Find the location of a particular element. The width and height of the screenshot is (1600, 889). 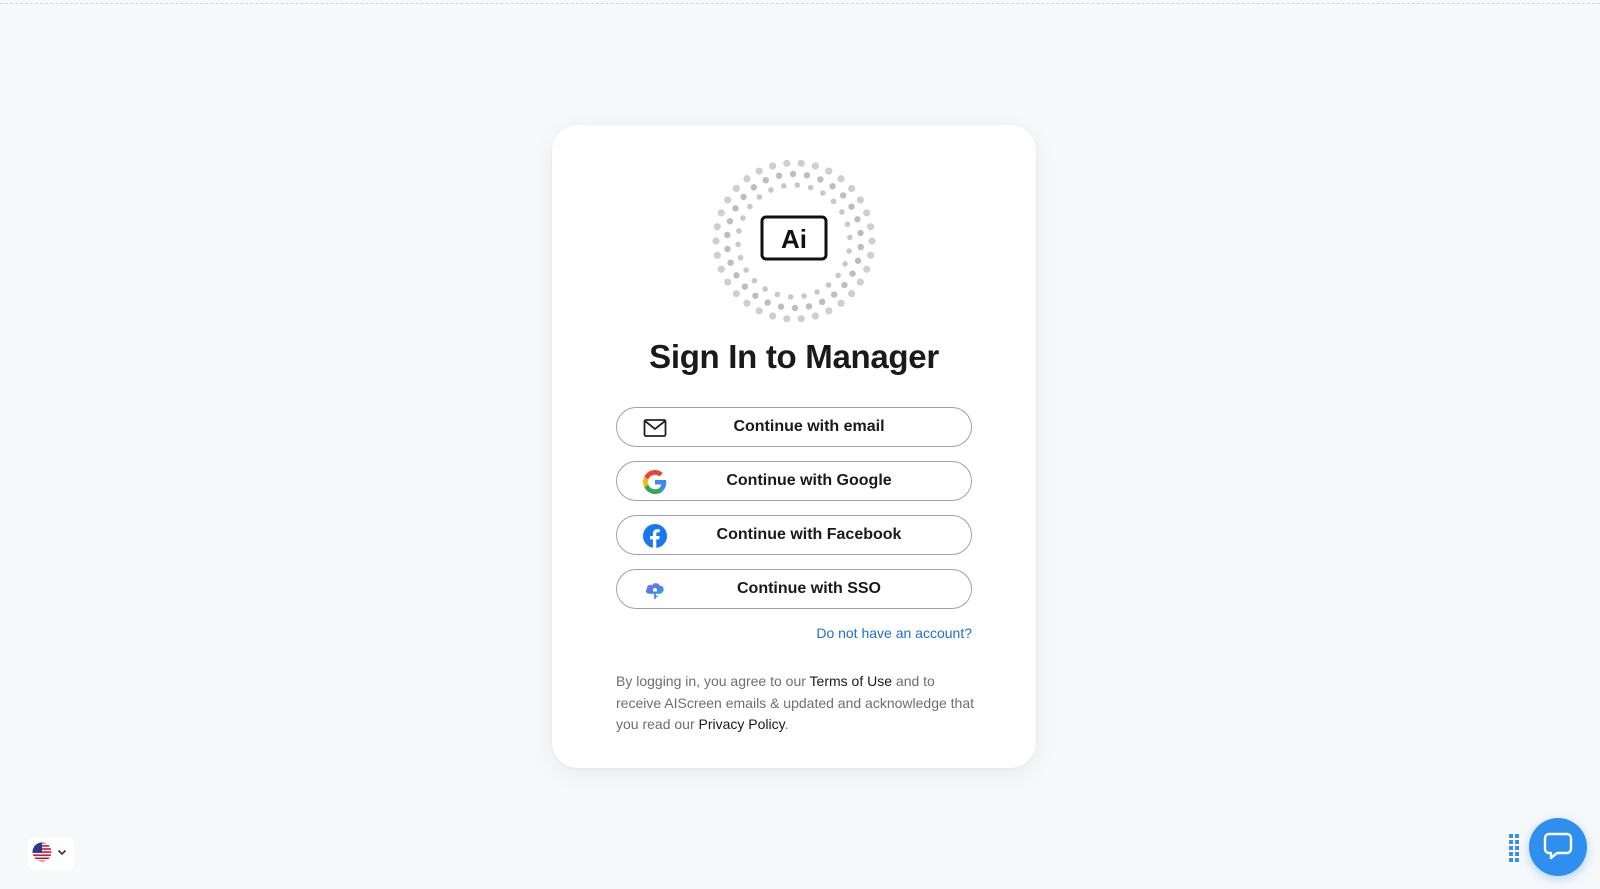

continue-with-email-button: Continue with email is located at coordinates (794, 427).